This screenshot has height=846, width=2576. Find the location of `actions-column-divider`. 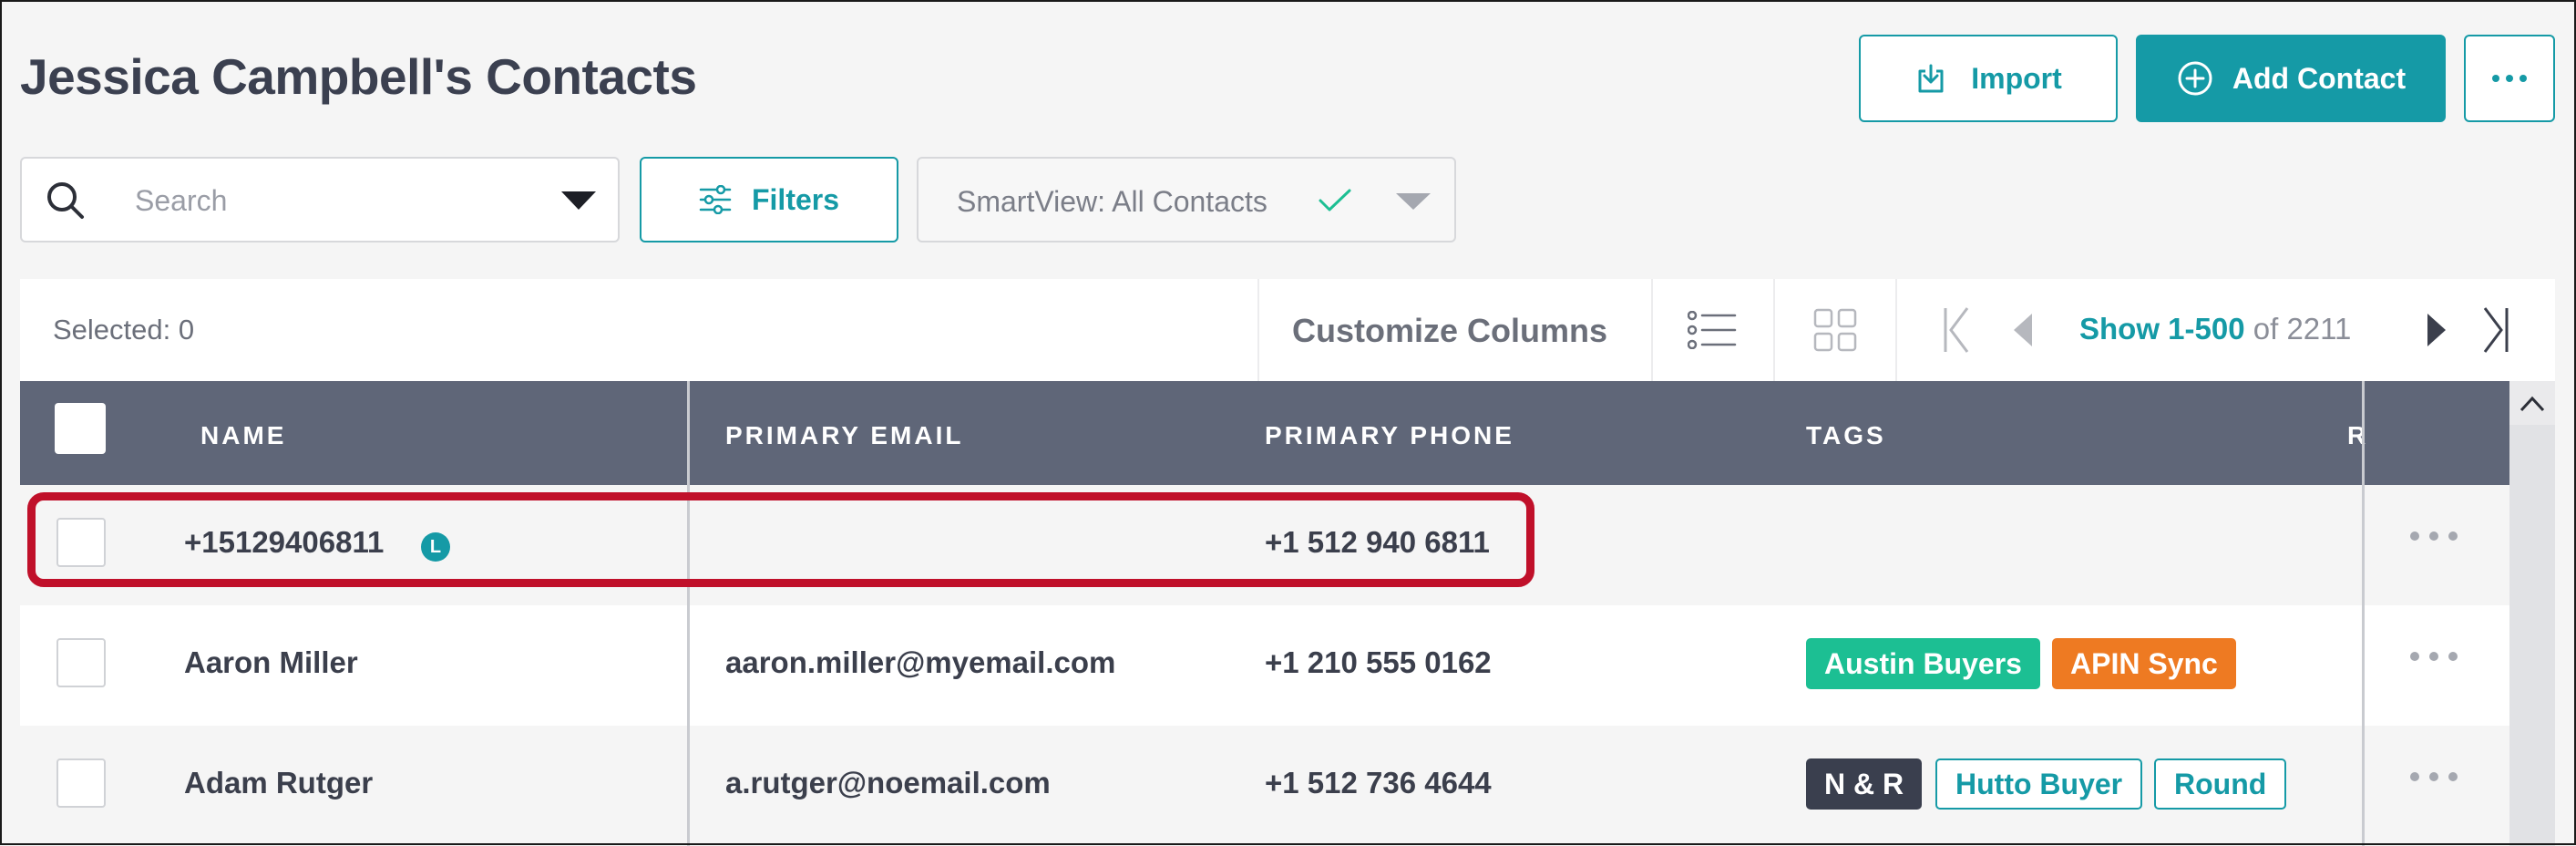

actions-column-divider is located at coordinates (2364, 613).